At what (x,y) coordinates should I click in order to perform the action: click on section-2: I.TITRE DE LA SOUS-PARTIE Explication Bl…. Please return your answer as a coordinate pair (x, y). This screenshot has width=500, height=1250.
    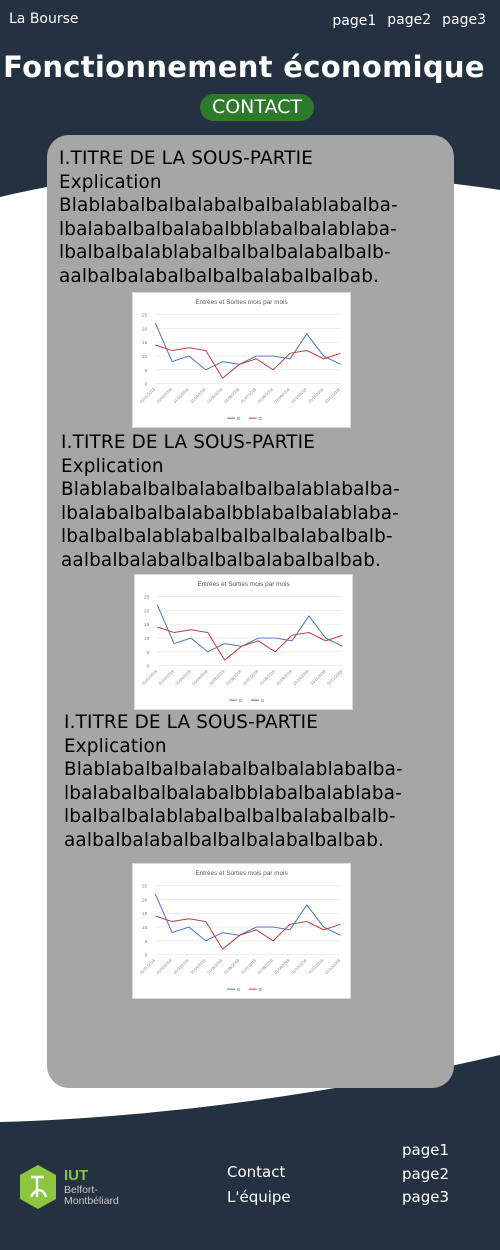
    Looking at the image, I should click on (230, 502).